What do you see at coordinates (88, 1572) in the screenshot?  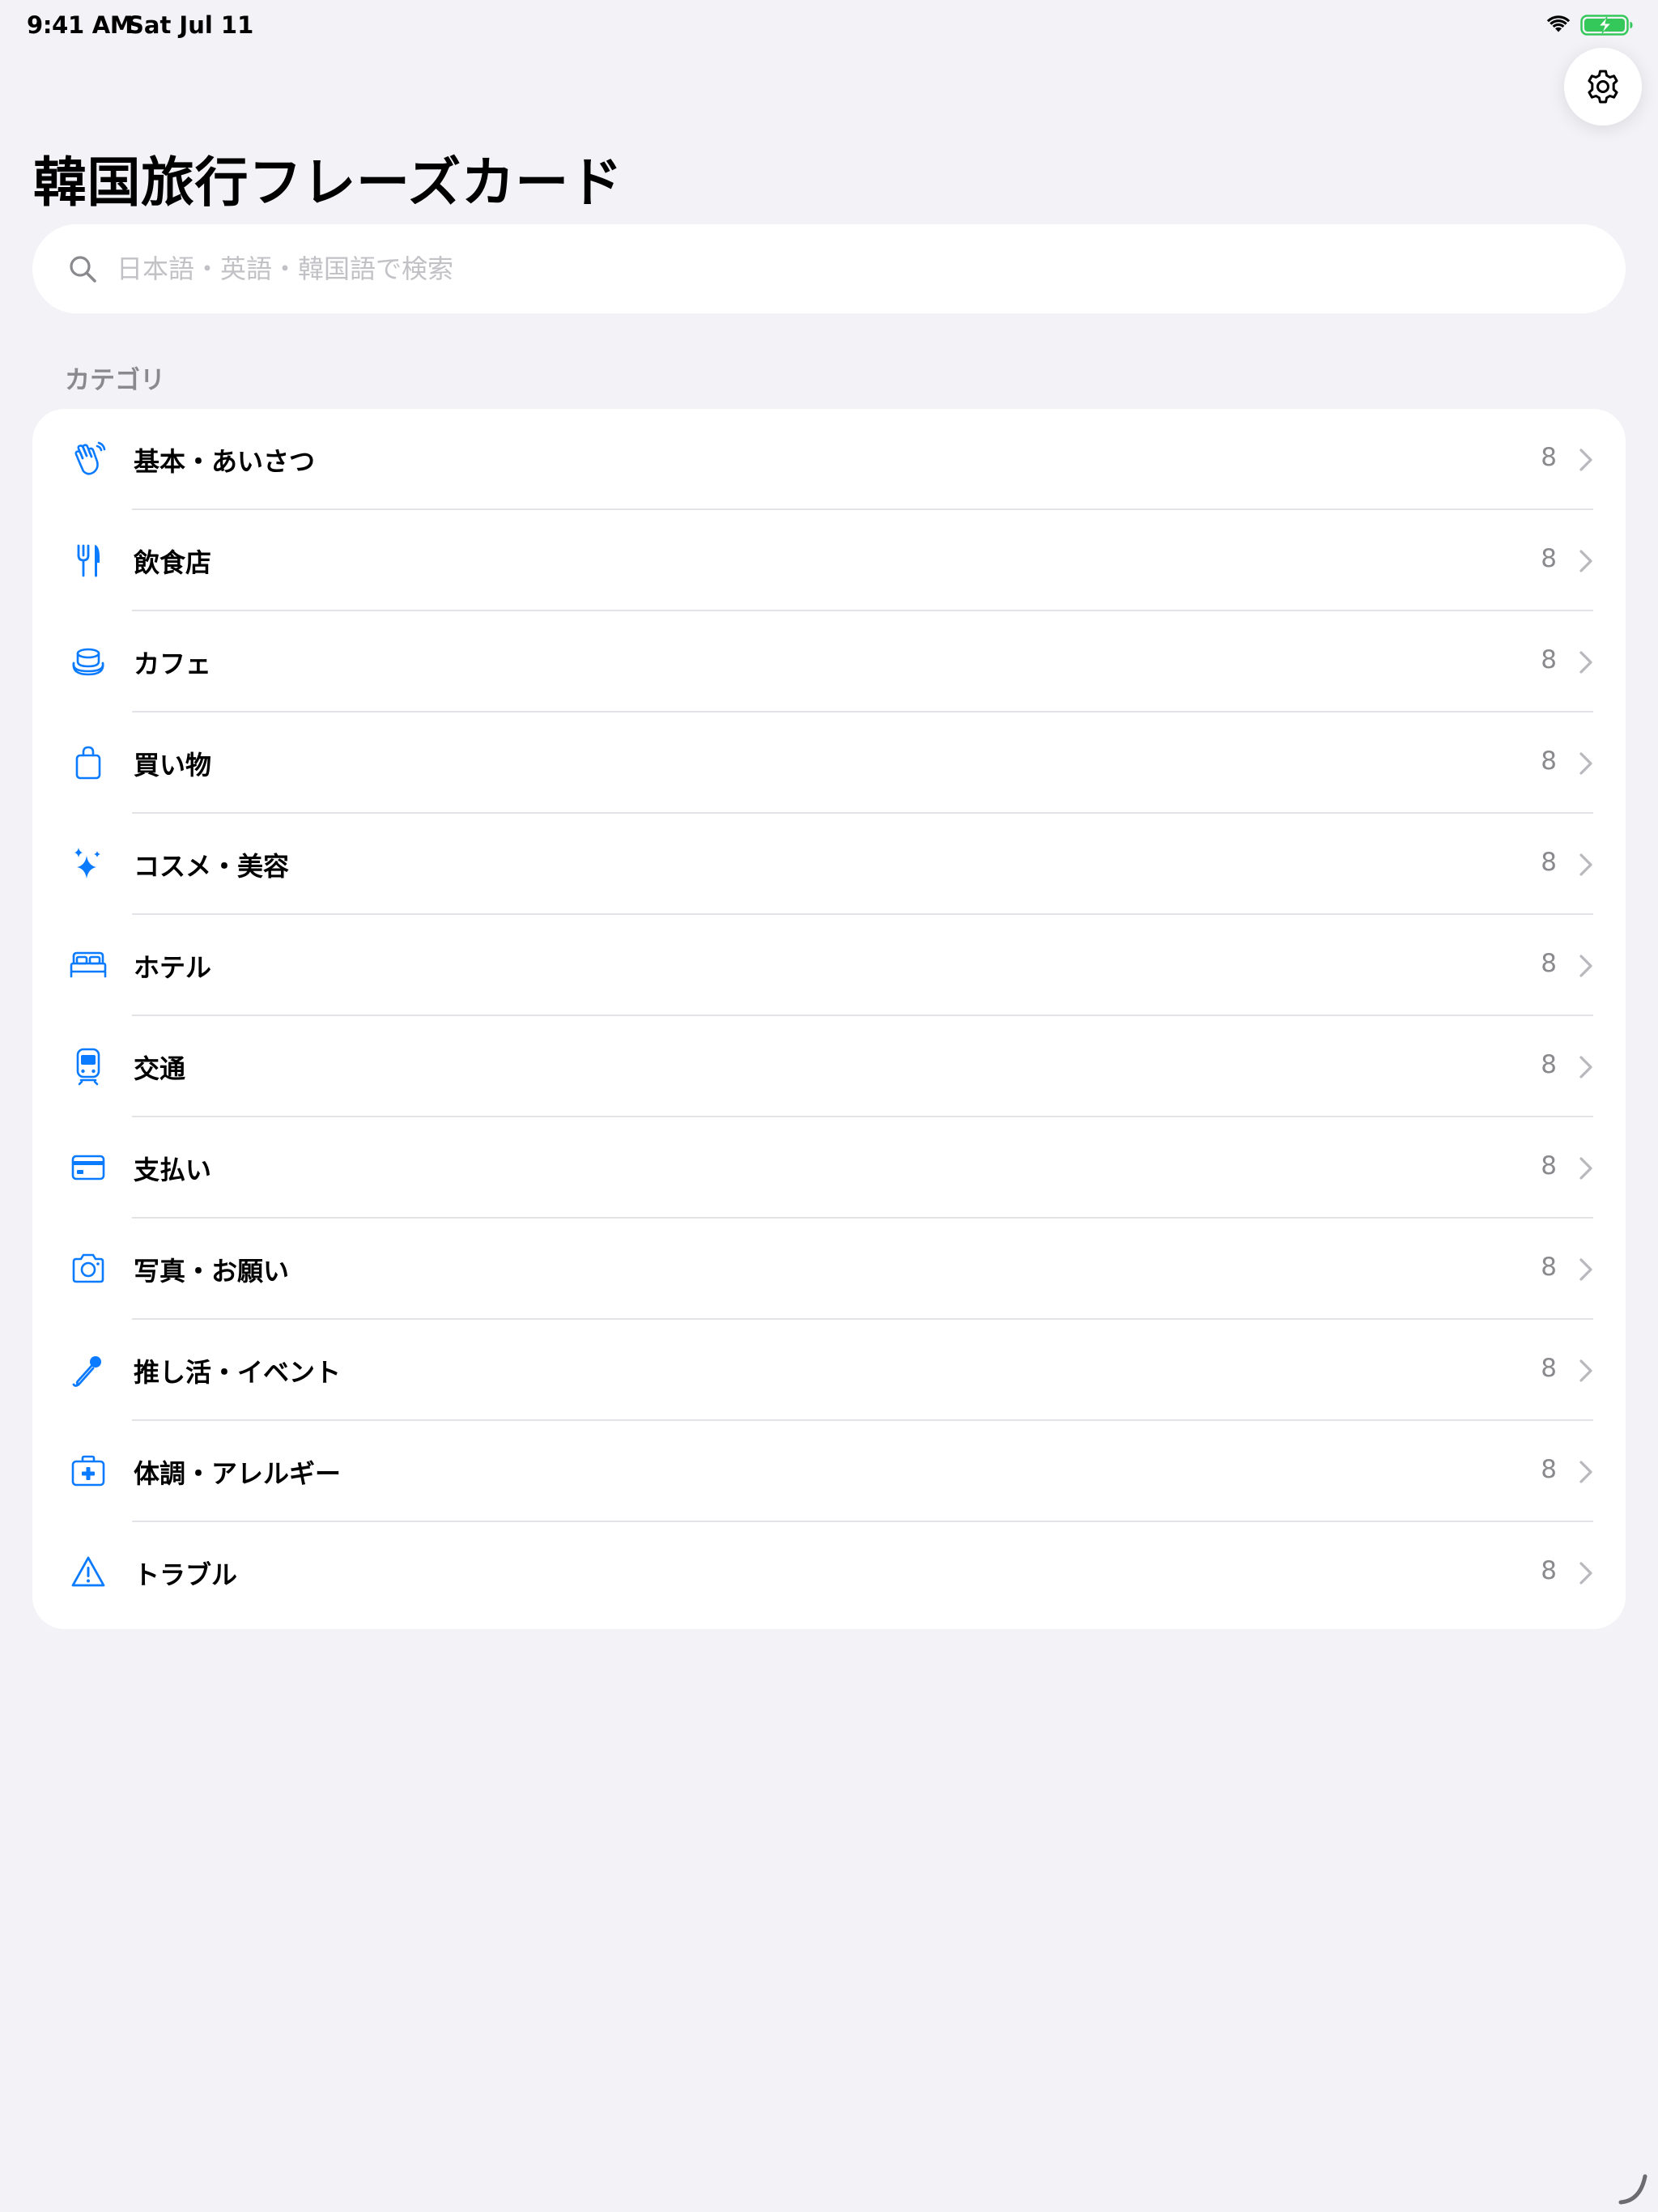 I see `warning-triangle-icon` at bounding box center [88, 1572].